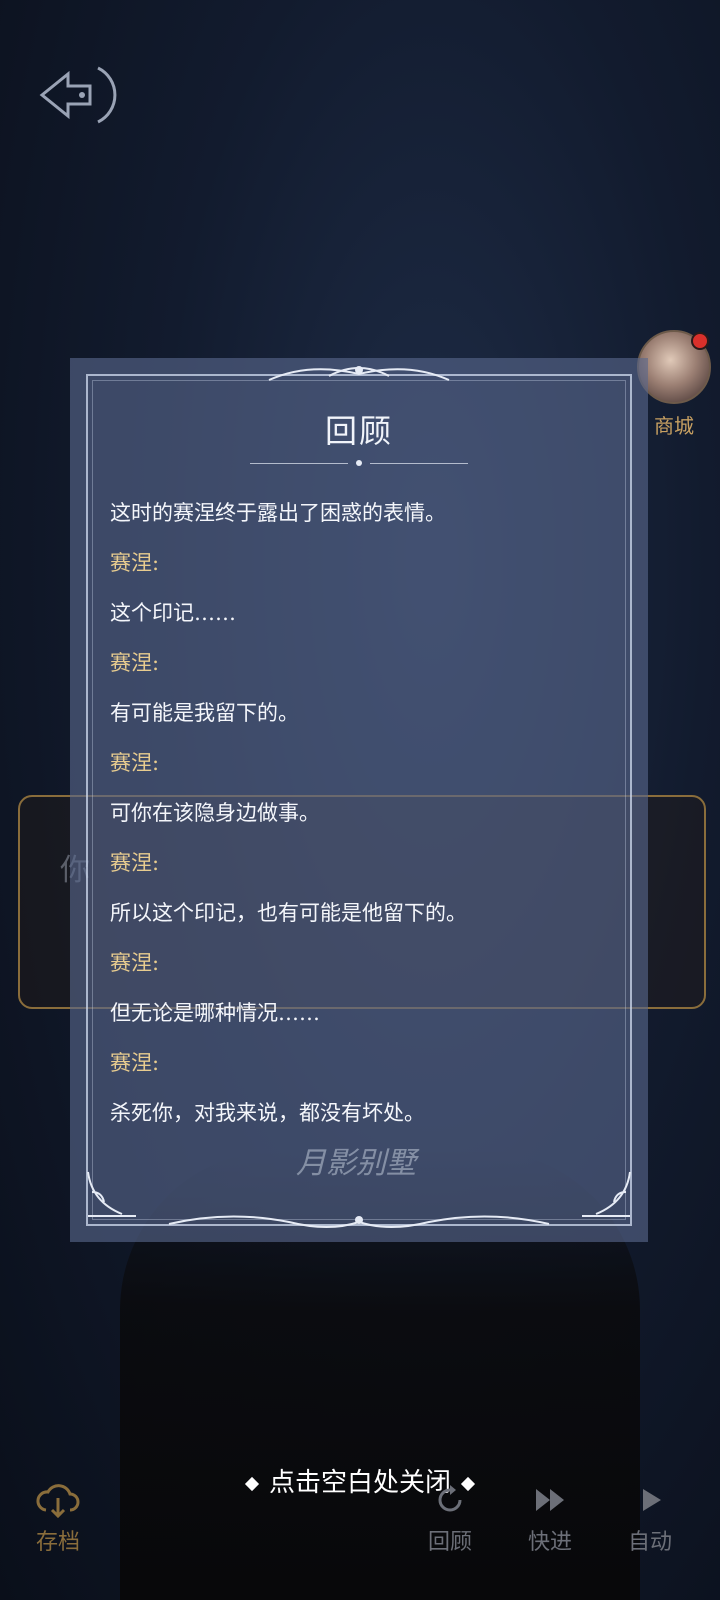  Describe the element at coordinates (649, 1542) in the screenshot. I see `auto-label: 自动` at that location.